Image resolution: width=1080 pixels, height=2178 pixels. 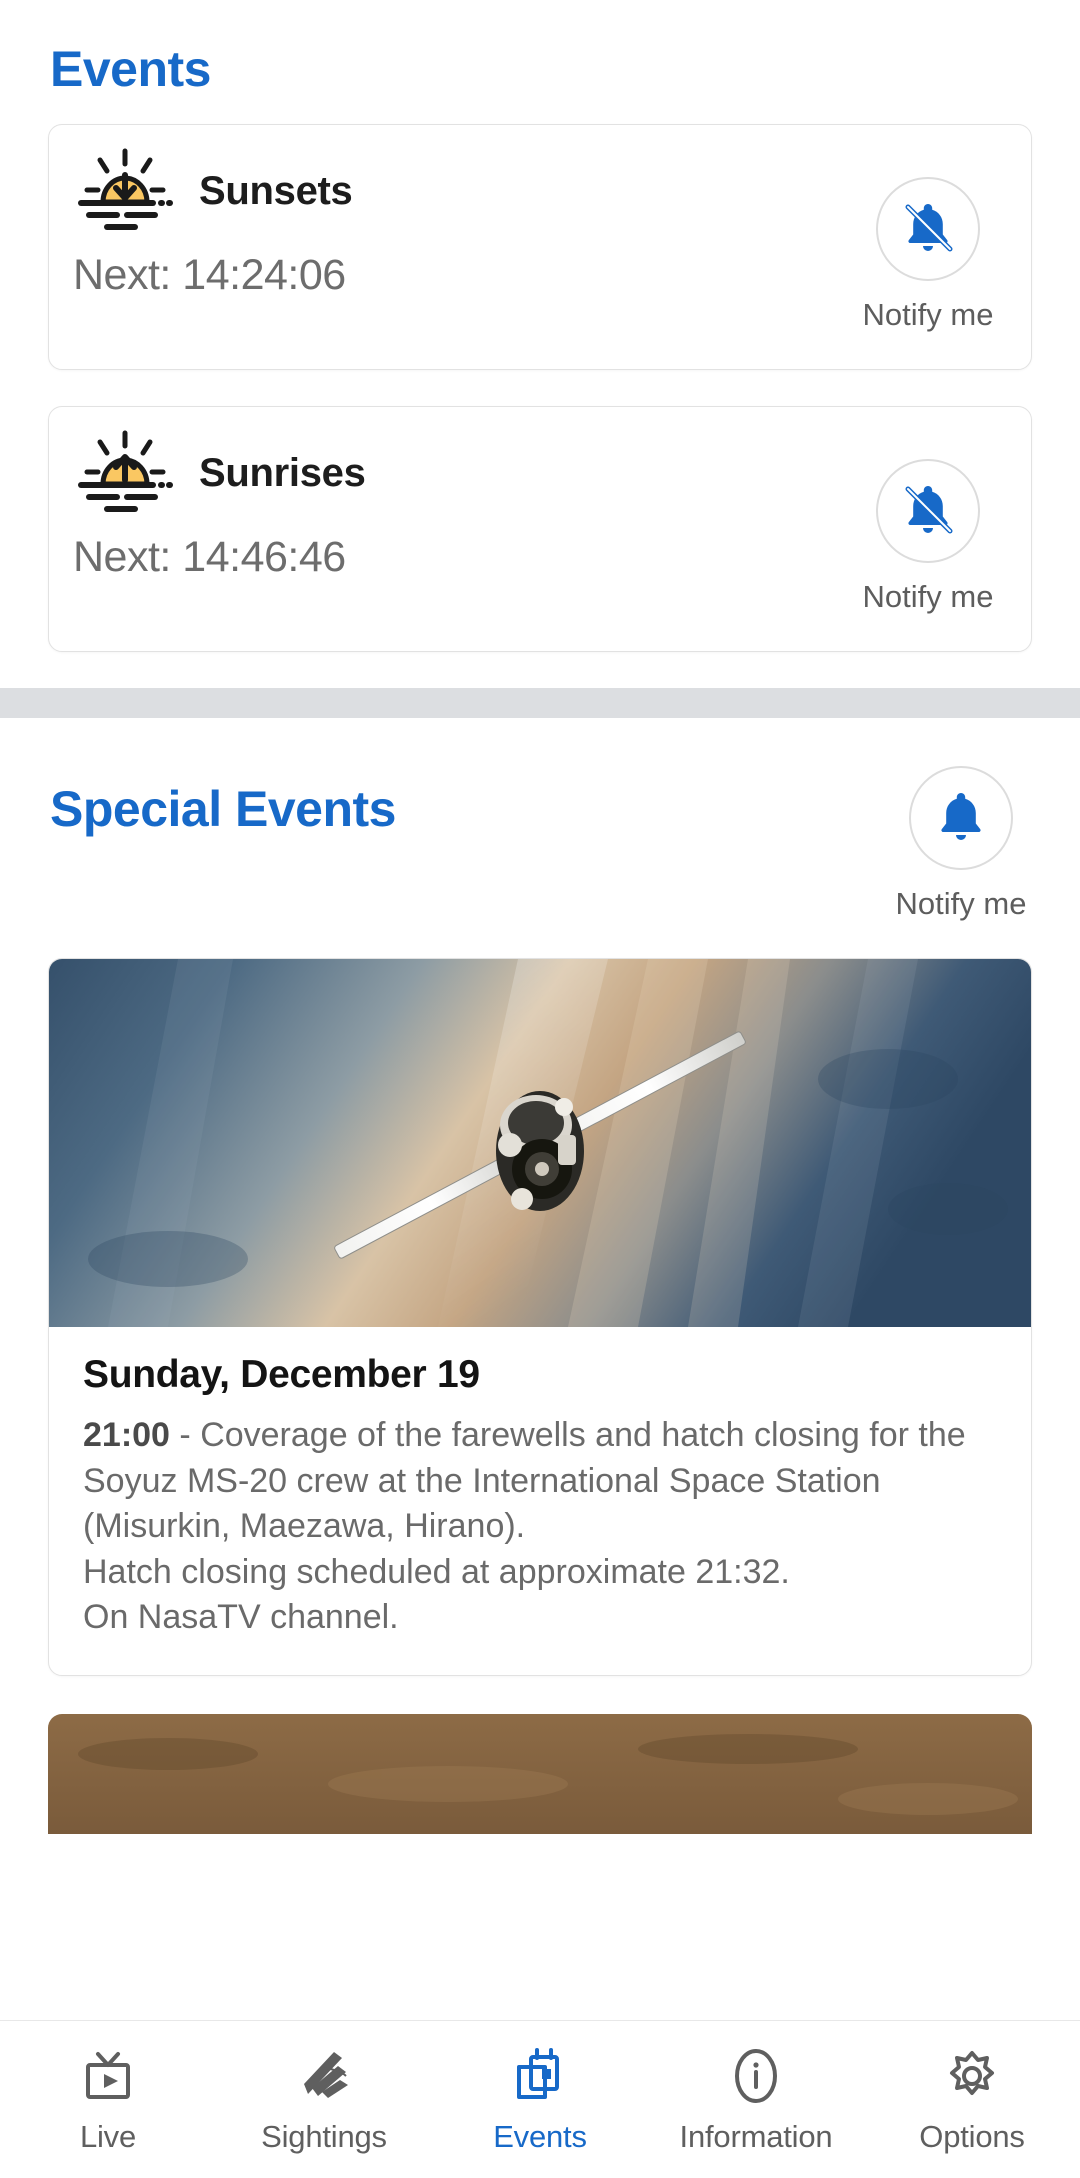 I want to click on nav-label: Live, so click(x=108, y=2136).